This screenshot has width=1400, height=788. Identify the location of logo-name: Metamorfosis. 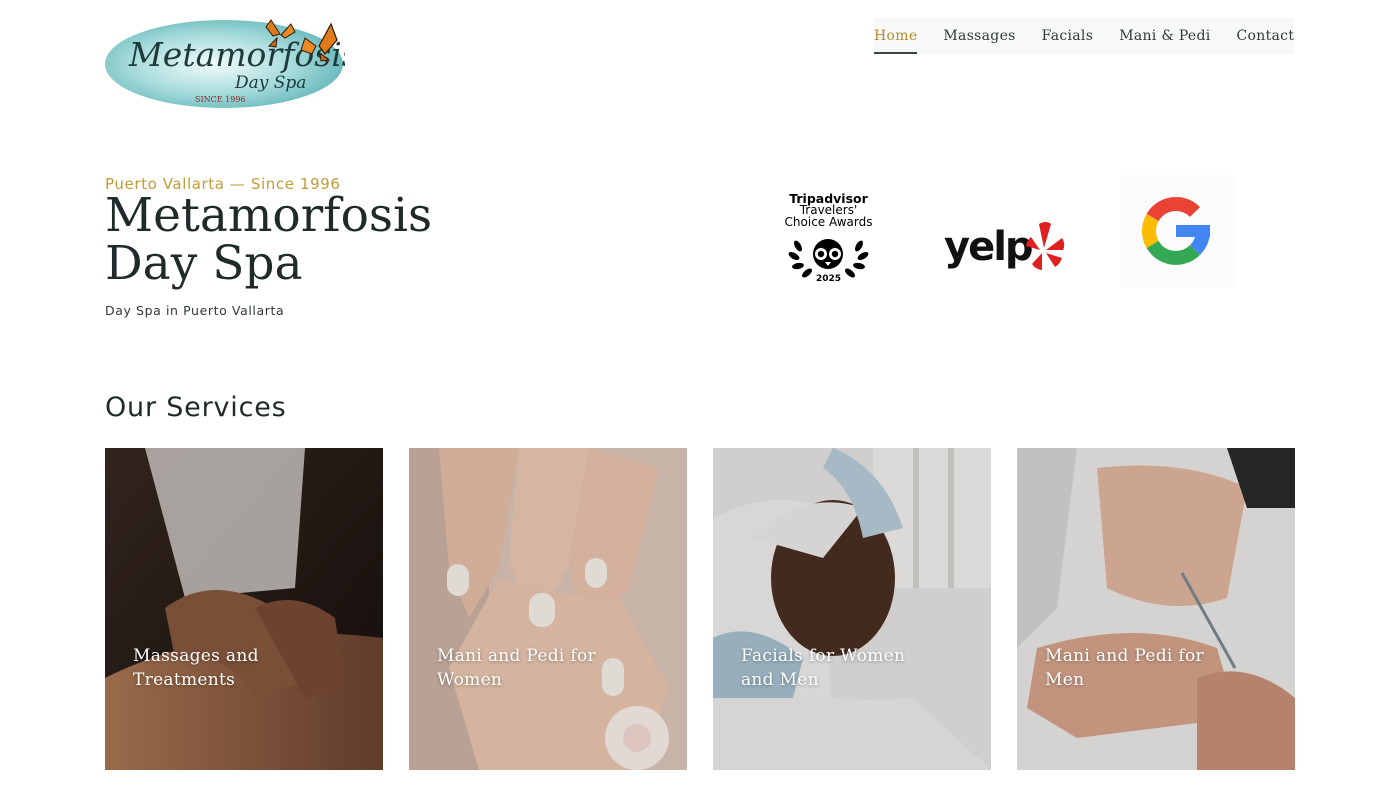
(236, 54).